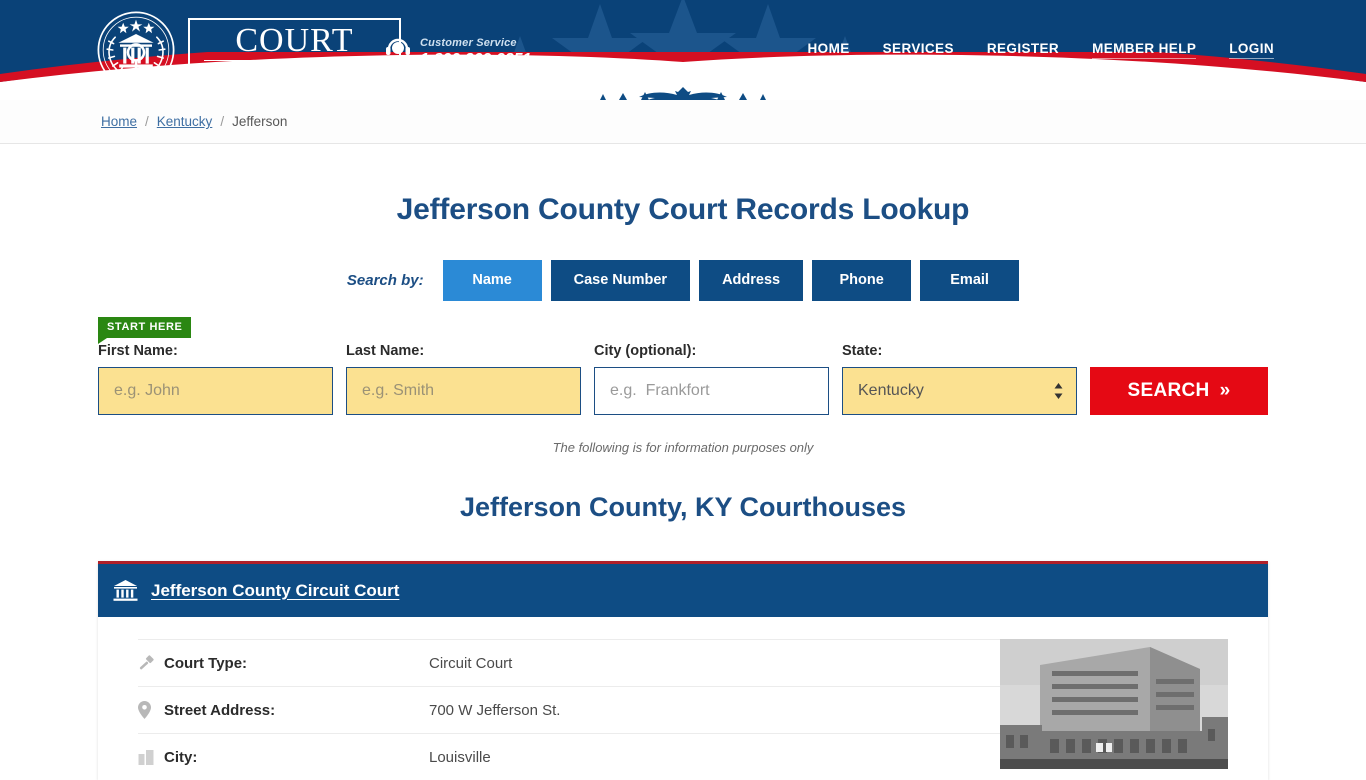 The height and width of the screenshot is (780, 1366). Describe the element at coordinates (385, 351) in the screenshot. I see `last-name-label: Last Name:` at that location.